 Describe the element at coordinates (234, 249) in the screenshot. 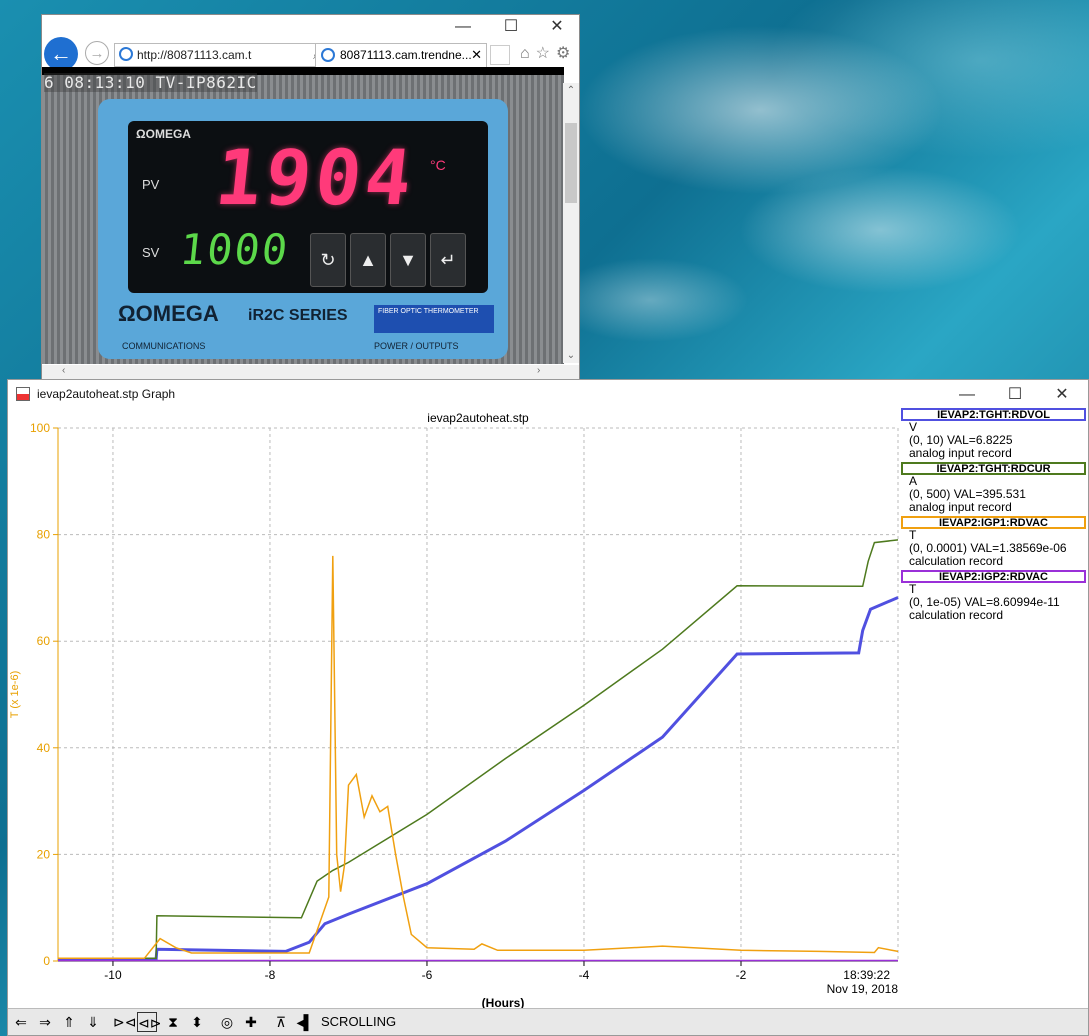

I see `sv-value: 1000` at that location.